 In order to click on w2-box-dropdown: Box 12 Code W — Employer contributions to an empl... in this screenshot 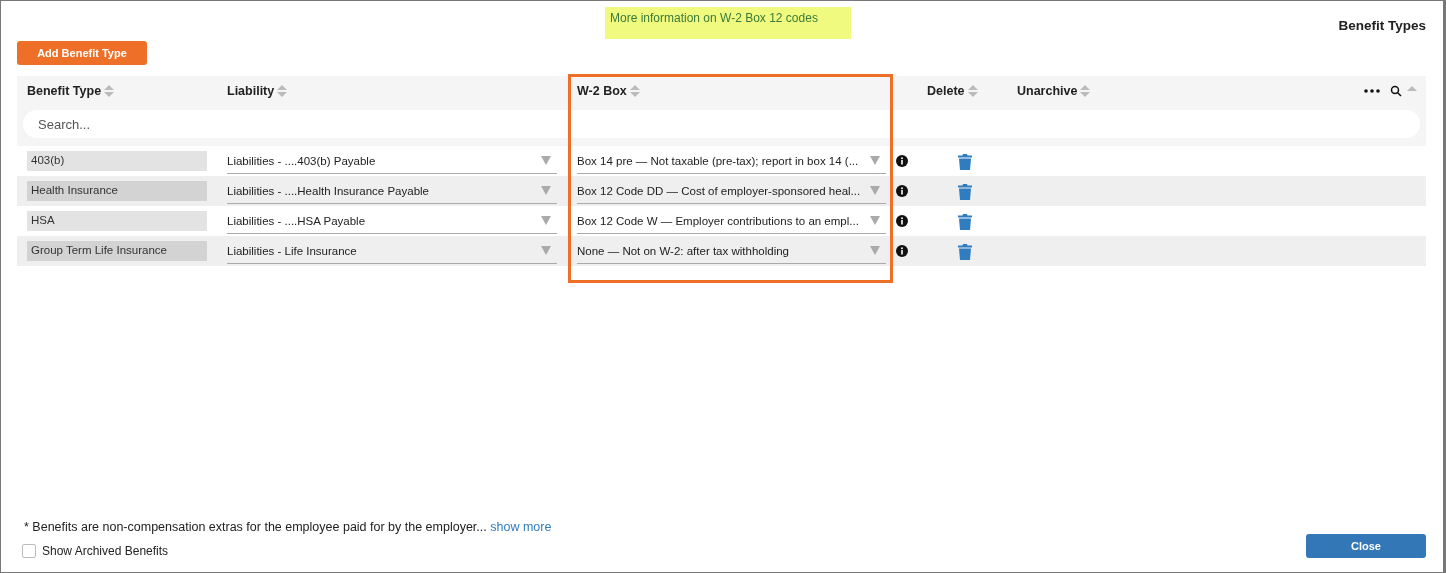, I will do `click(731, 221)`.